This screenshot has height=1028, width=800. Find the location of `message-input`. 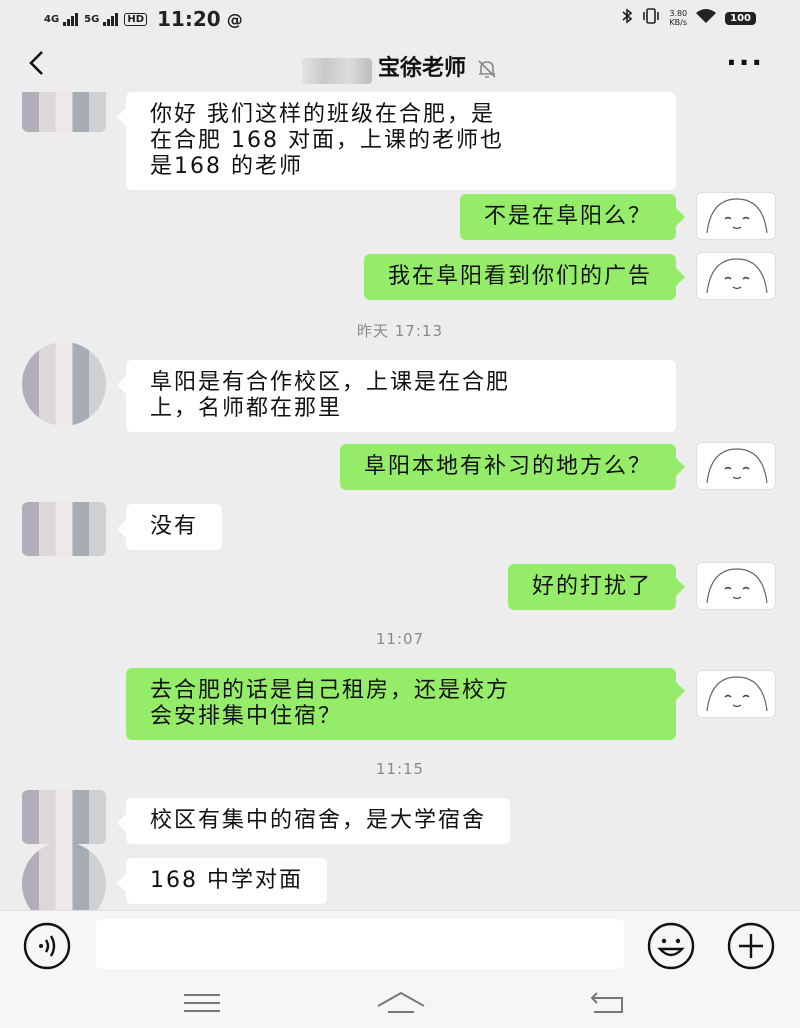

message-input is located at coordinates (360, 944).